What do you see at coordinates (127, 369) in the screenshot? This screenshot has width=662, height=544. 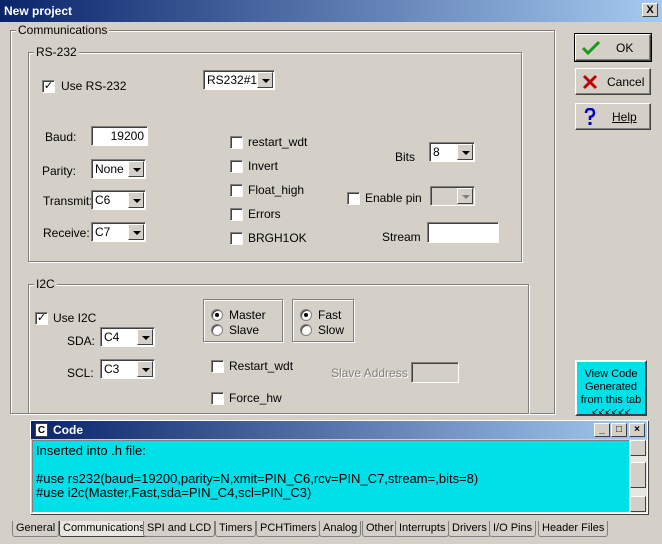 I see `scl-select: C3` at bounding box center [127, 369].